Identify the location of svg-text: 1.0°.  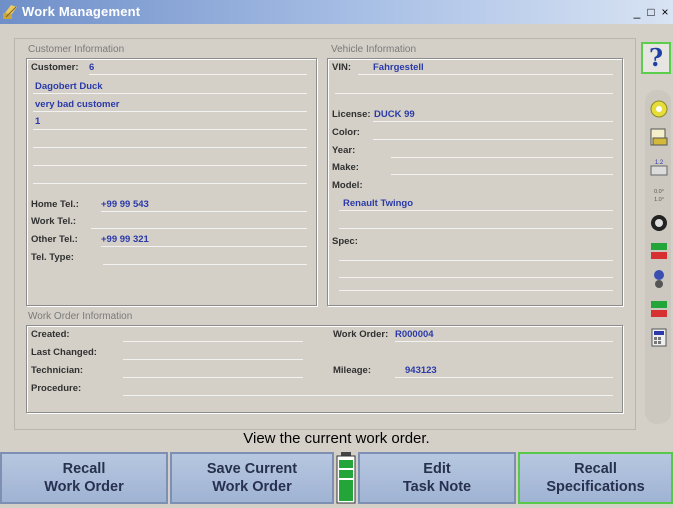
(659, 200).